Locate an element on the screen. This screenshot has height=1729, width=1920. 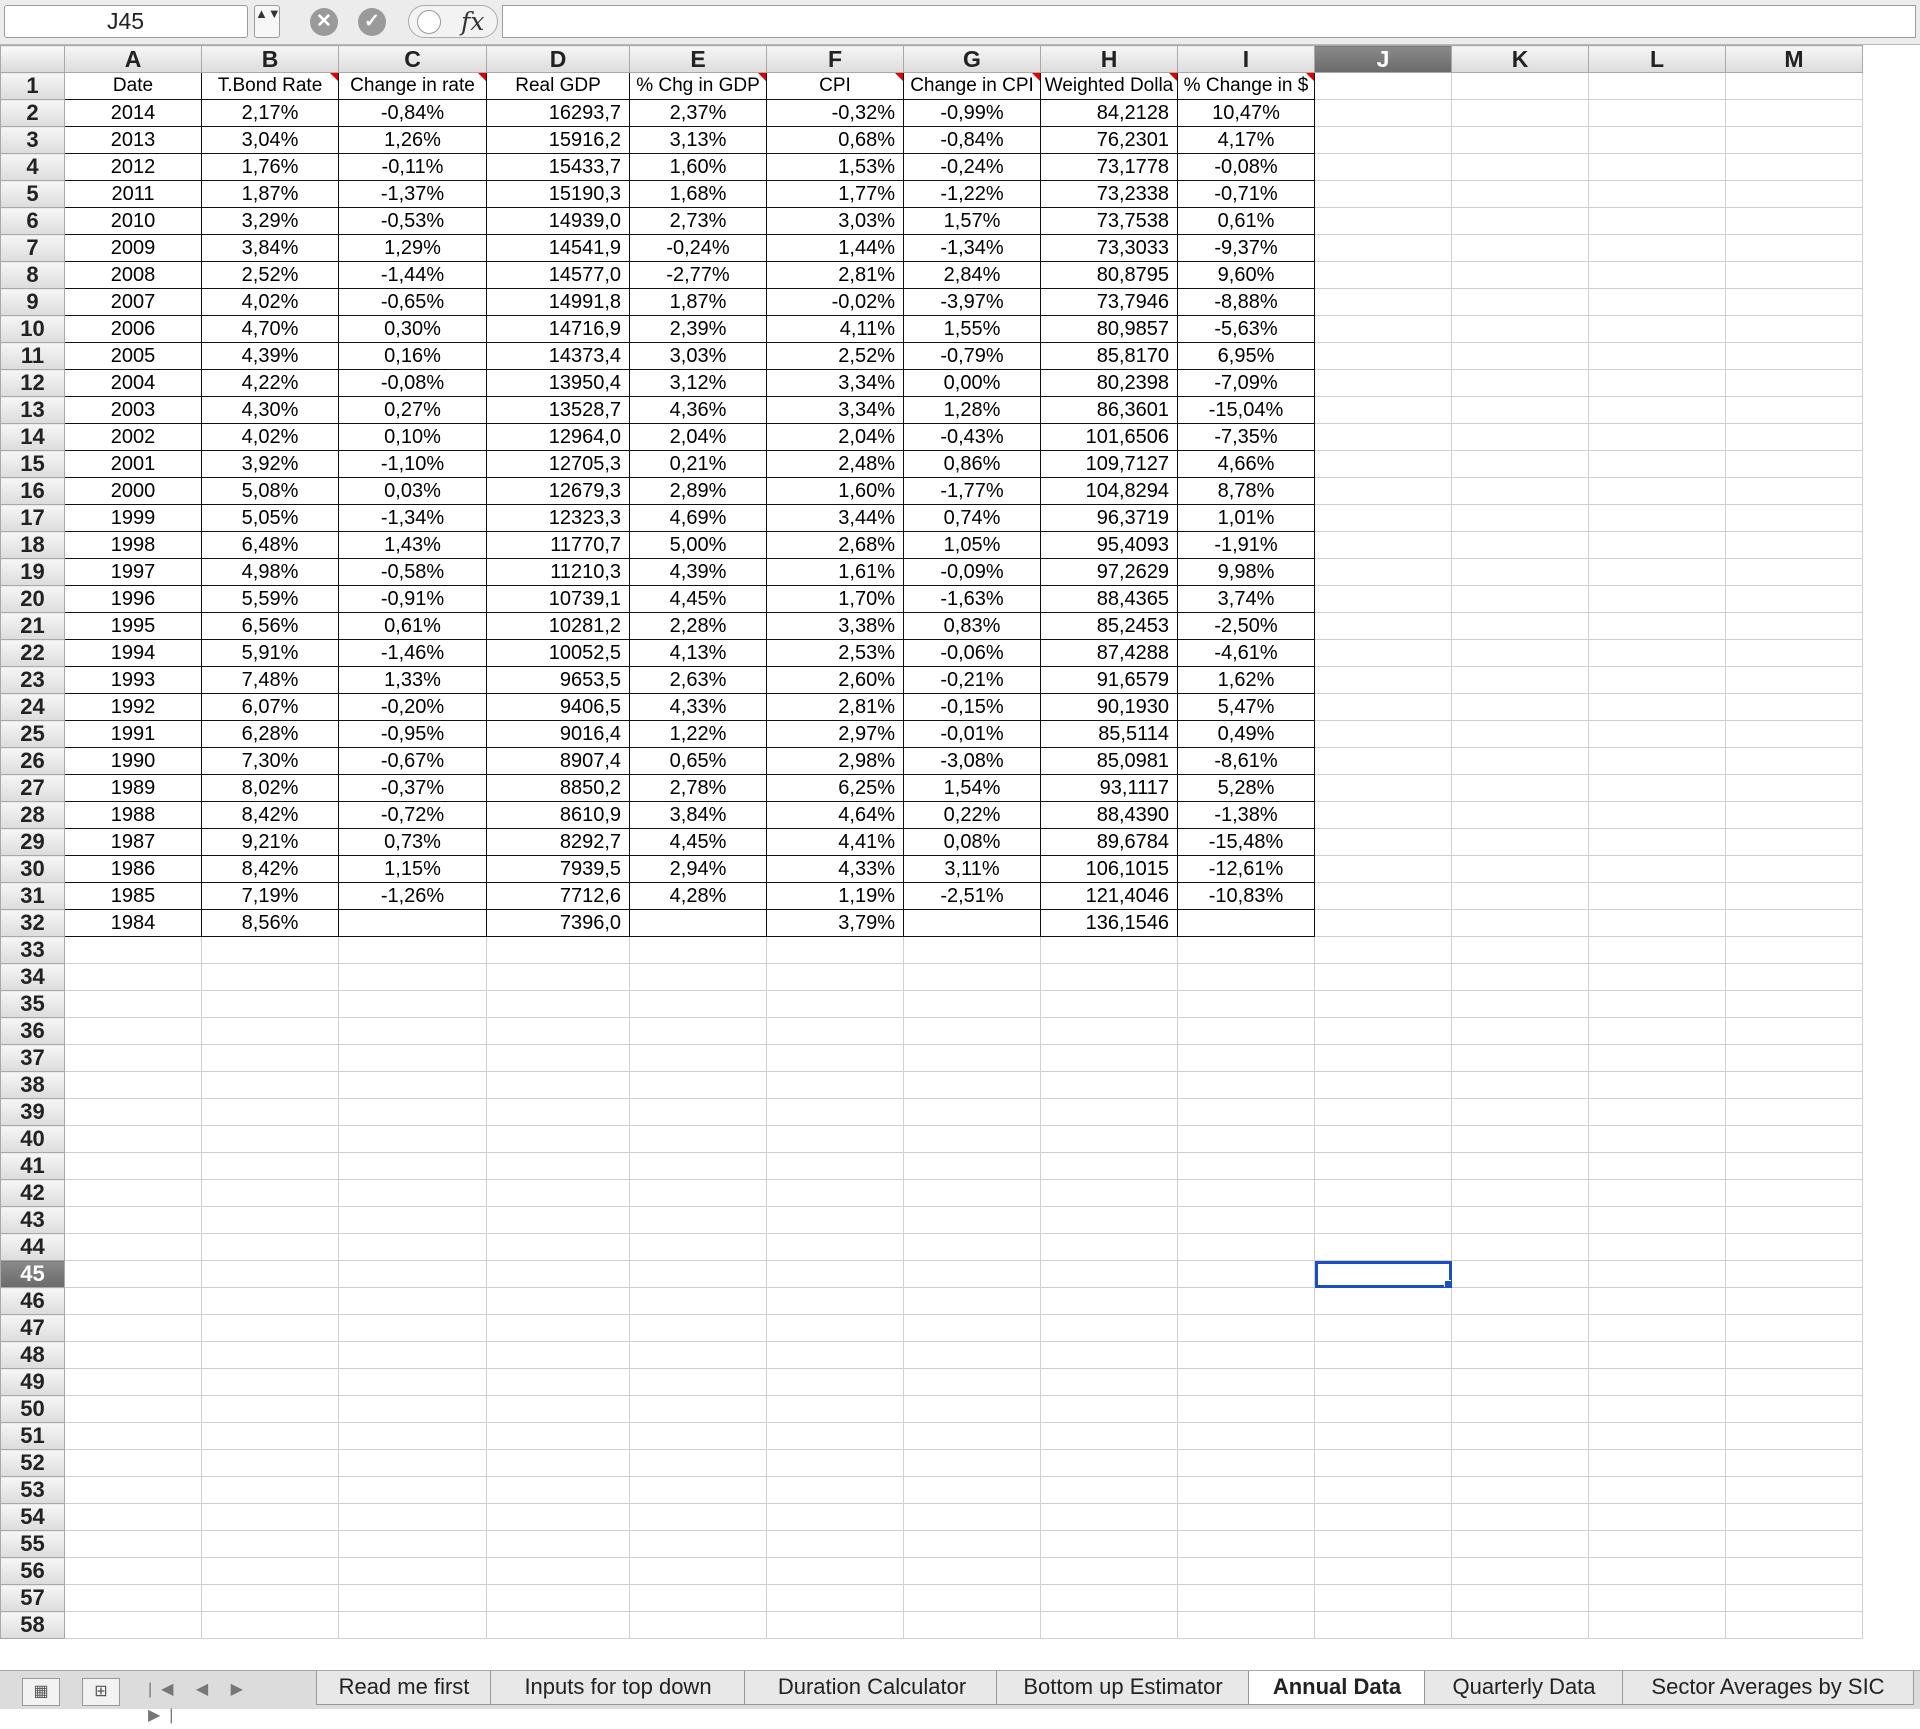
cell-e22: 4,13% is located at coordinates (698, 653).